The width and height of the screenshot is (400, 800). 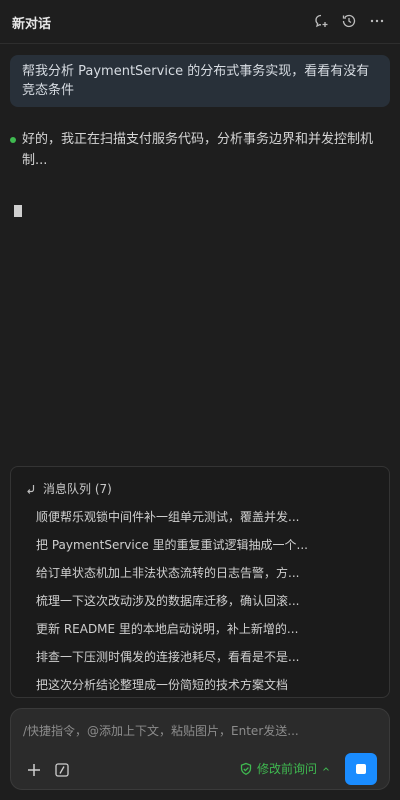 I want to click on message-queue-header: 消息队列 (7), so click(x=68, y=488).